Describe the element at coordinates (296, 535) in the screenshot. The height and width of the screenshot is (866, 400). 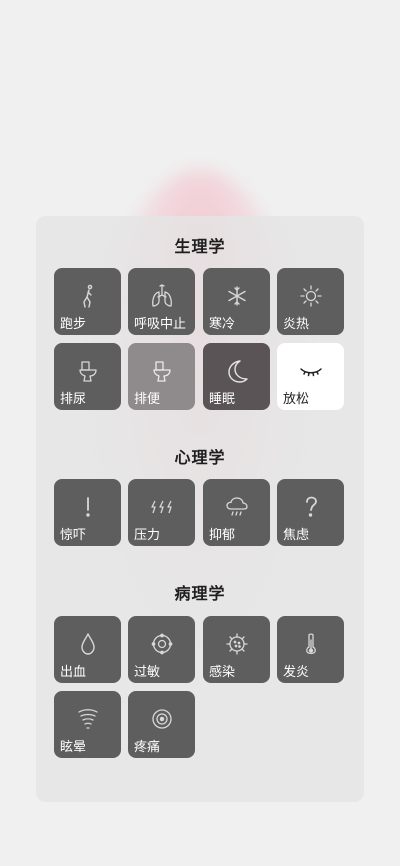
I see `tile-label: 焦虑` at that location.